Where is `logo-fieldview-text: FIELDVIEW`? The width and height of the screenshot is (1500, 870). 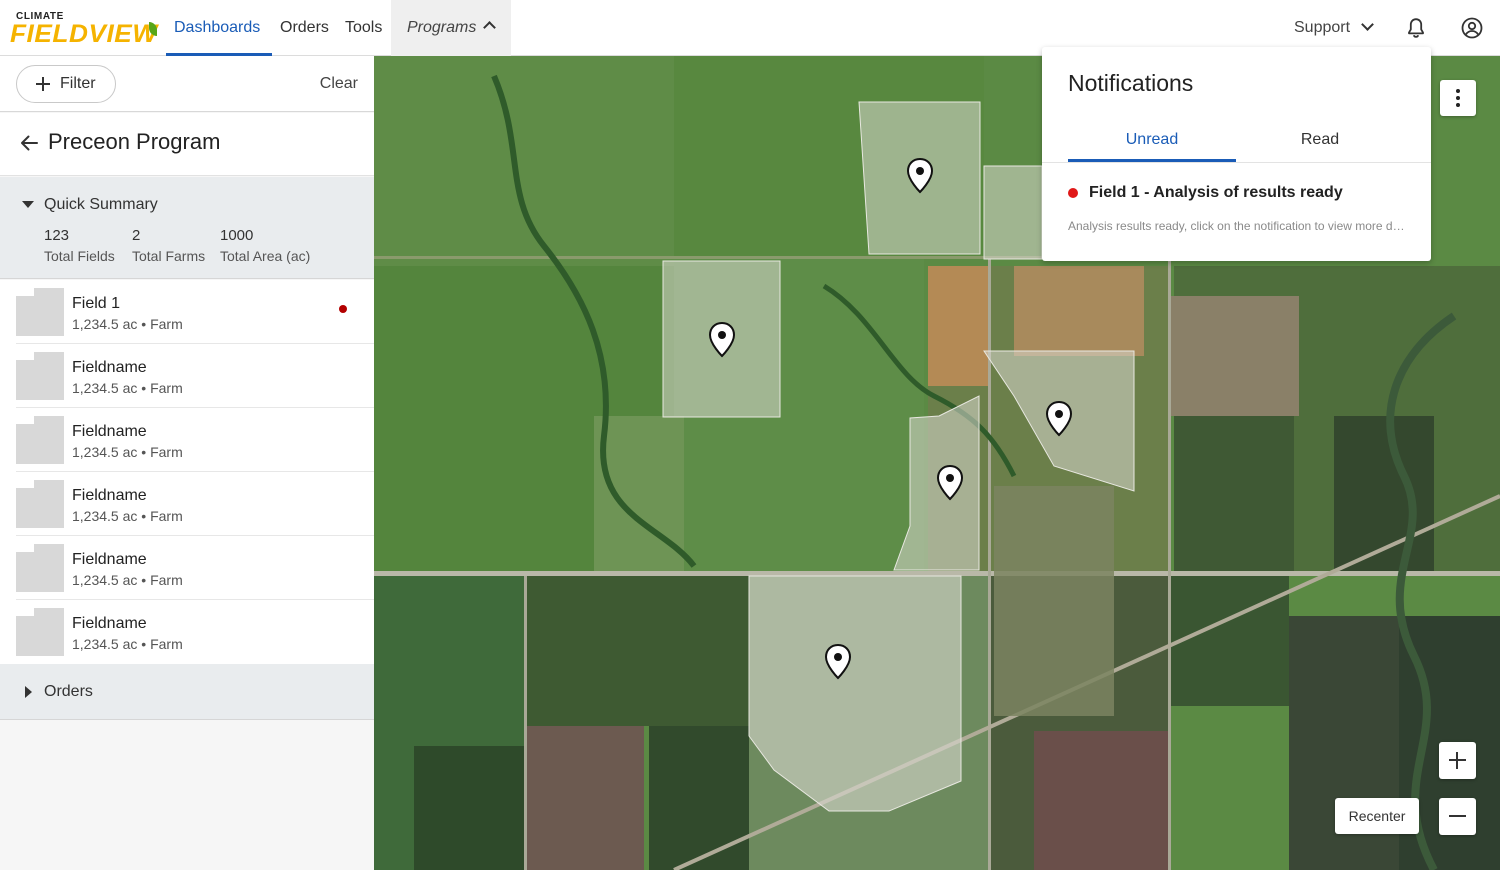 logo-fieldview-text: FIELDVIEW is located at coordinates (84, 34).